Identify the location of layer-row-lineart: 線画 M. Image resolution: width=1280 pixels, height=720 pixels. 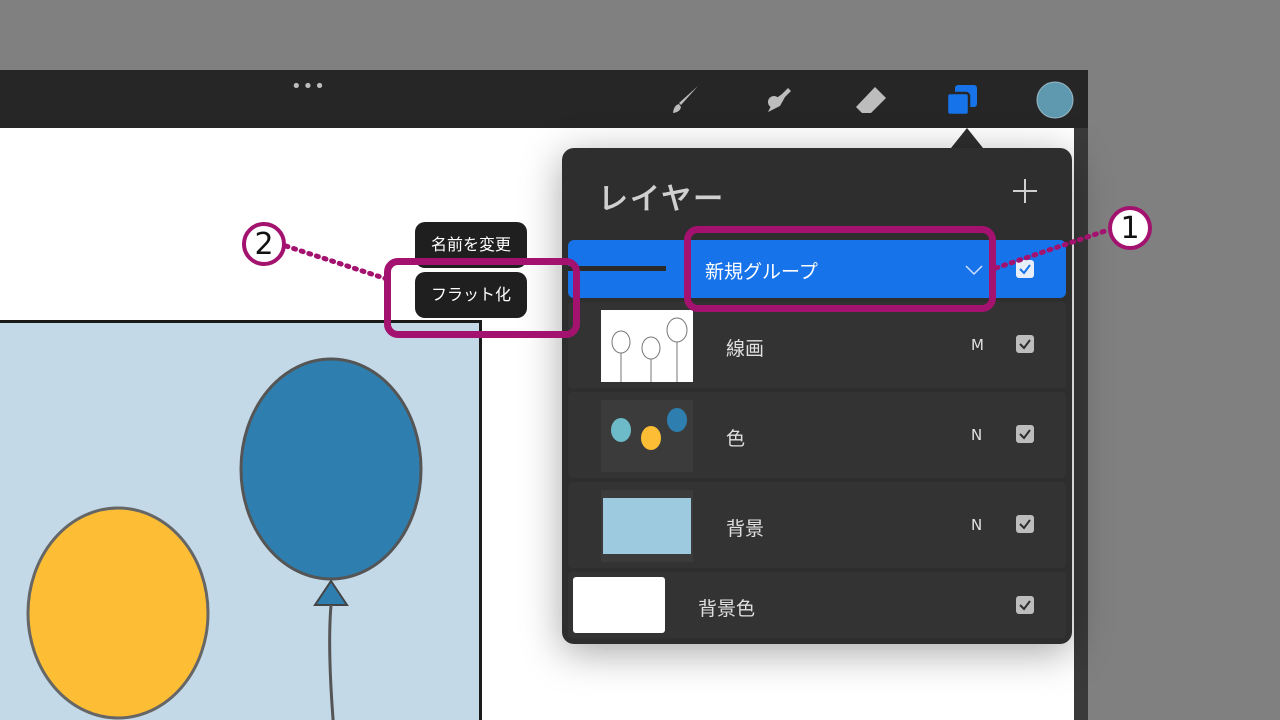
(817, 345).